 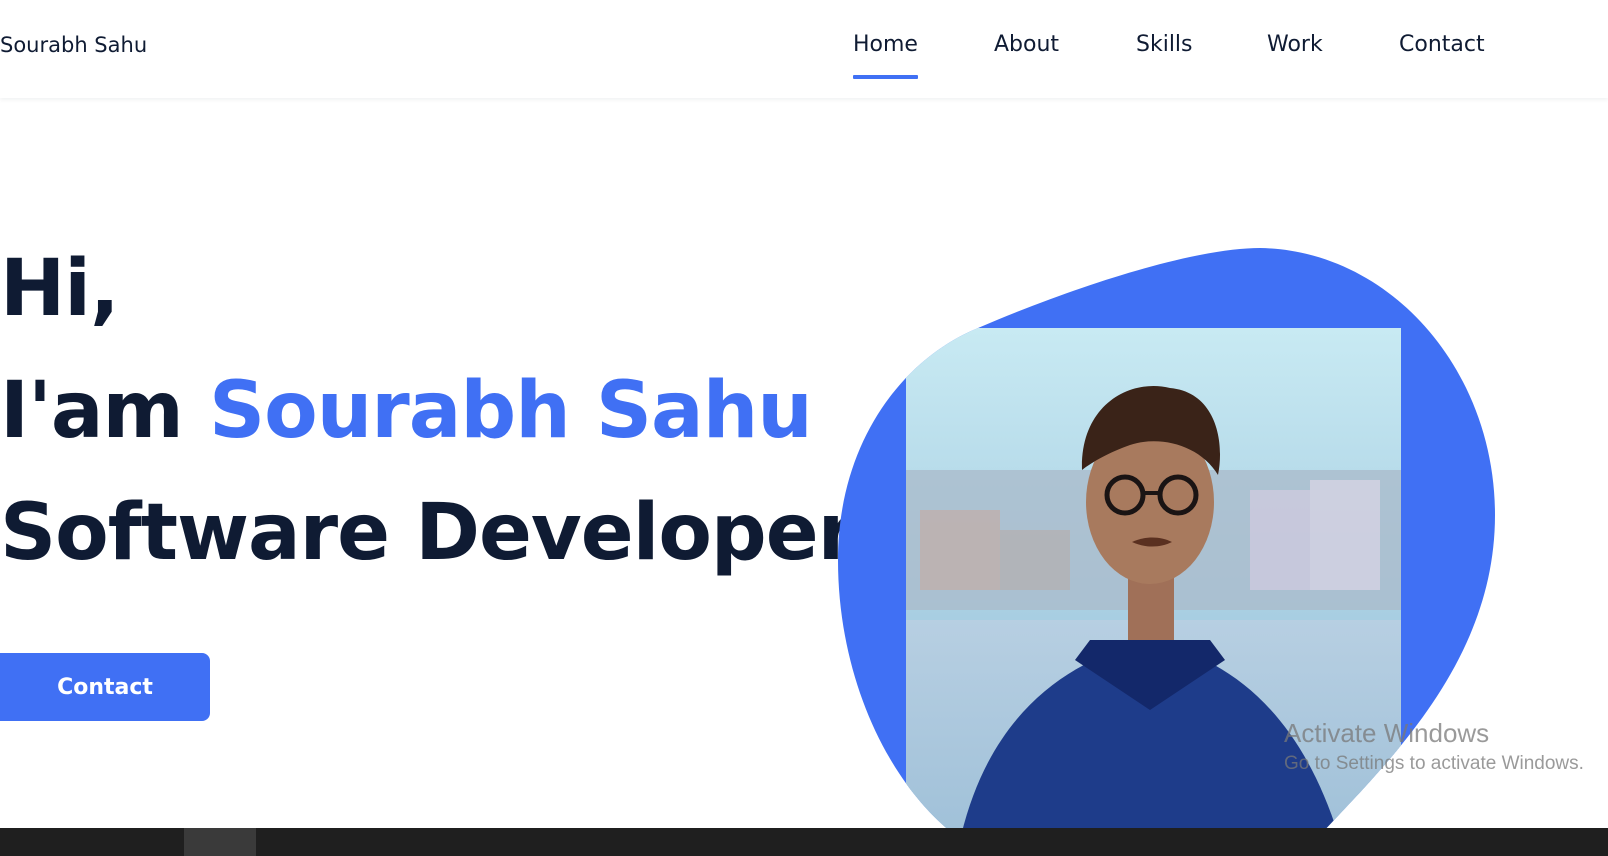 I want to click on hero-intro: I'am Sourabh Sahu, so click(x=406, y=411).